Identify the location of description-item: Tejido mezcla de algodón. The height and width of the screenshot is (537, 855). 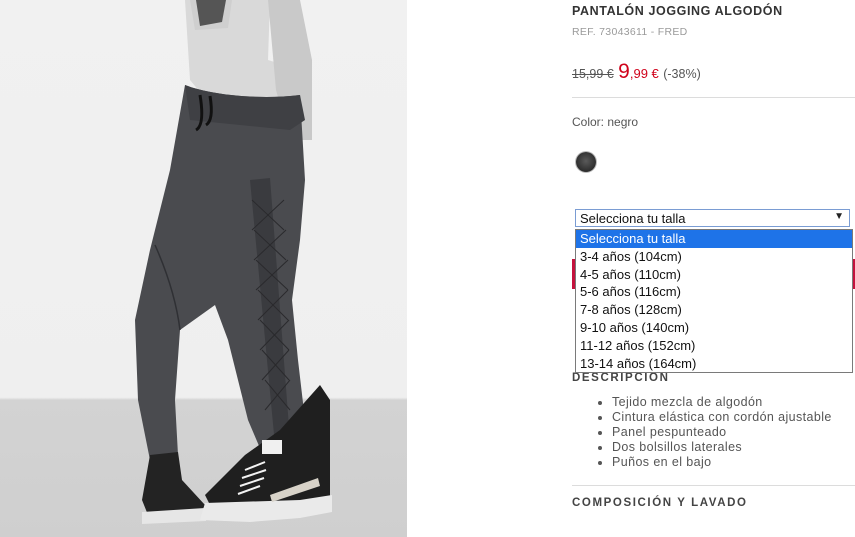
(722, 402).